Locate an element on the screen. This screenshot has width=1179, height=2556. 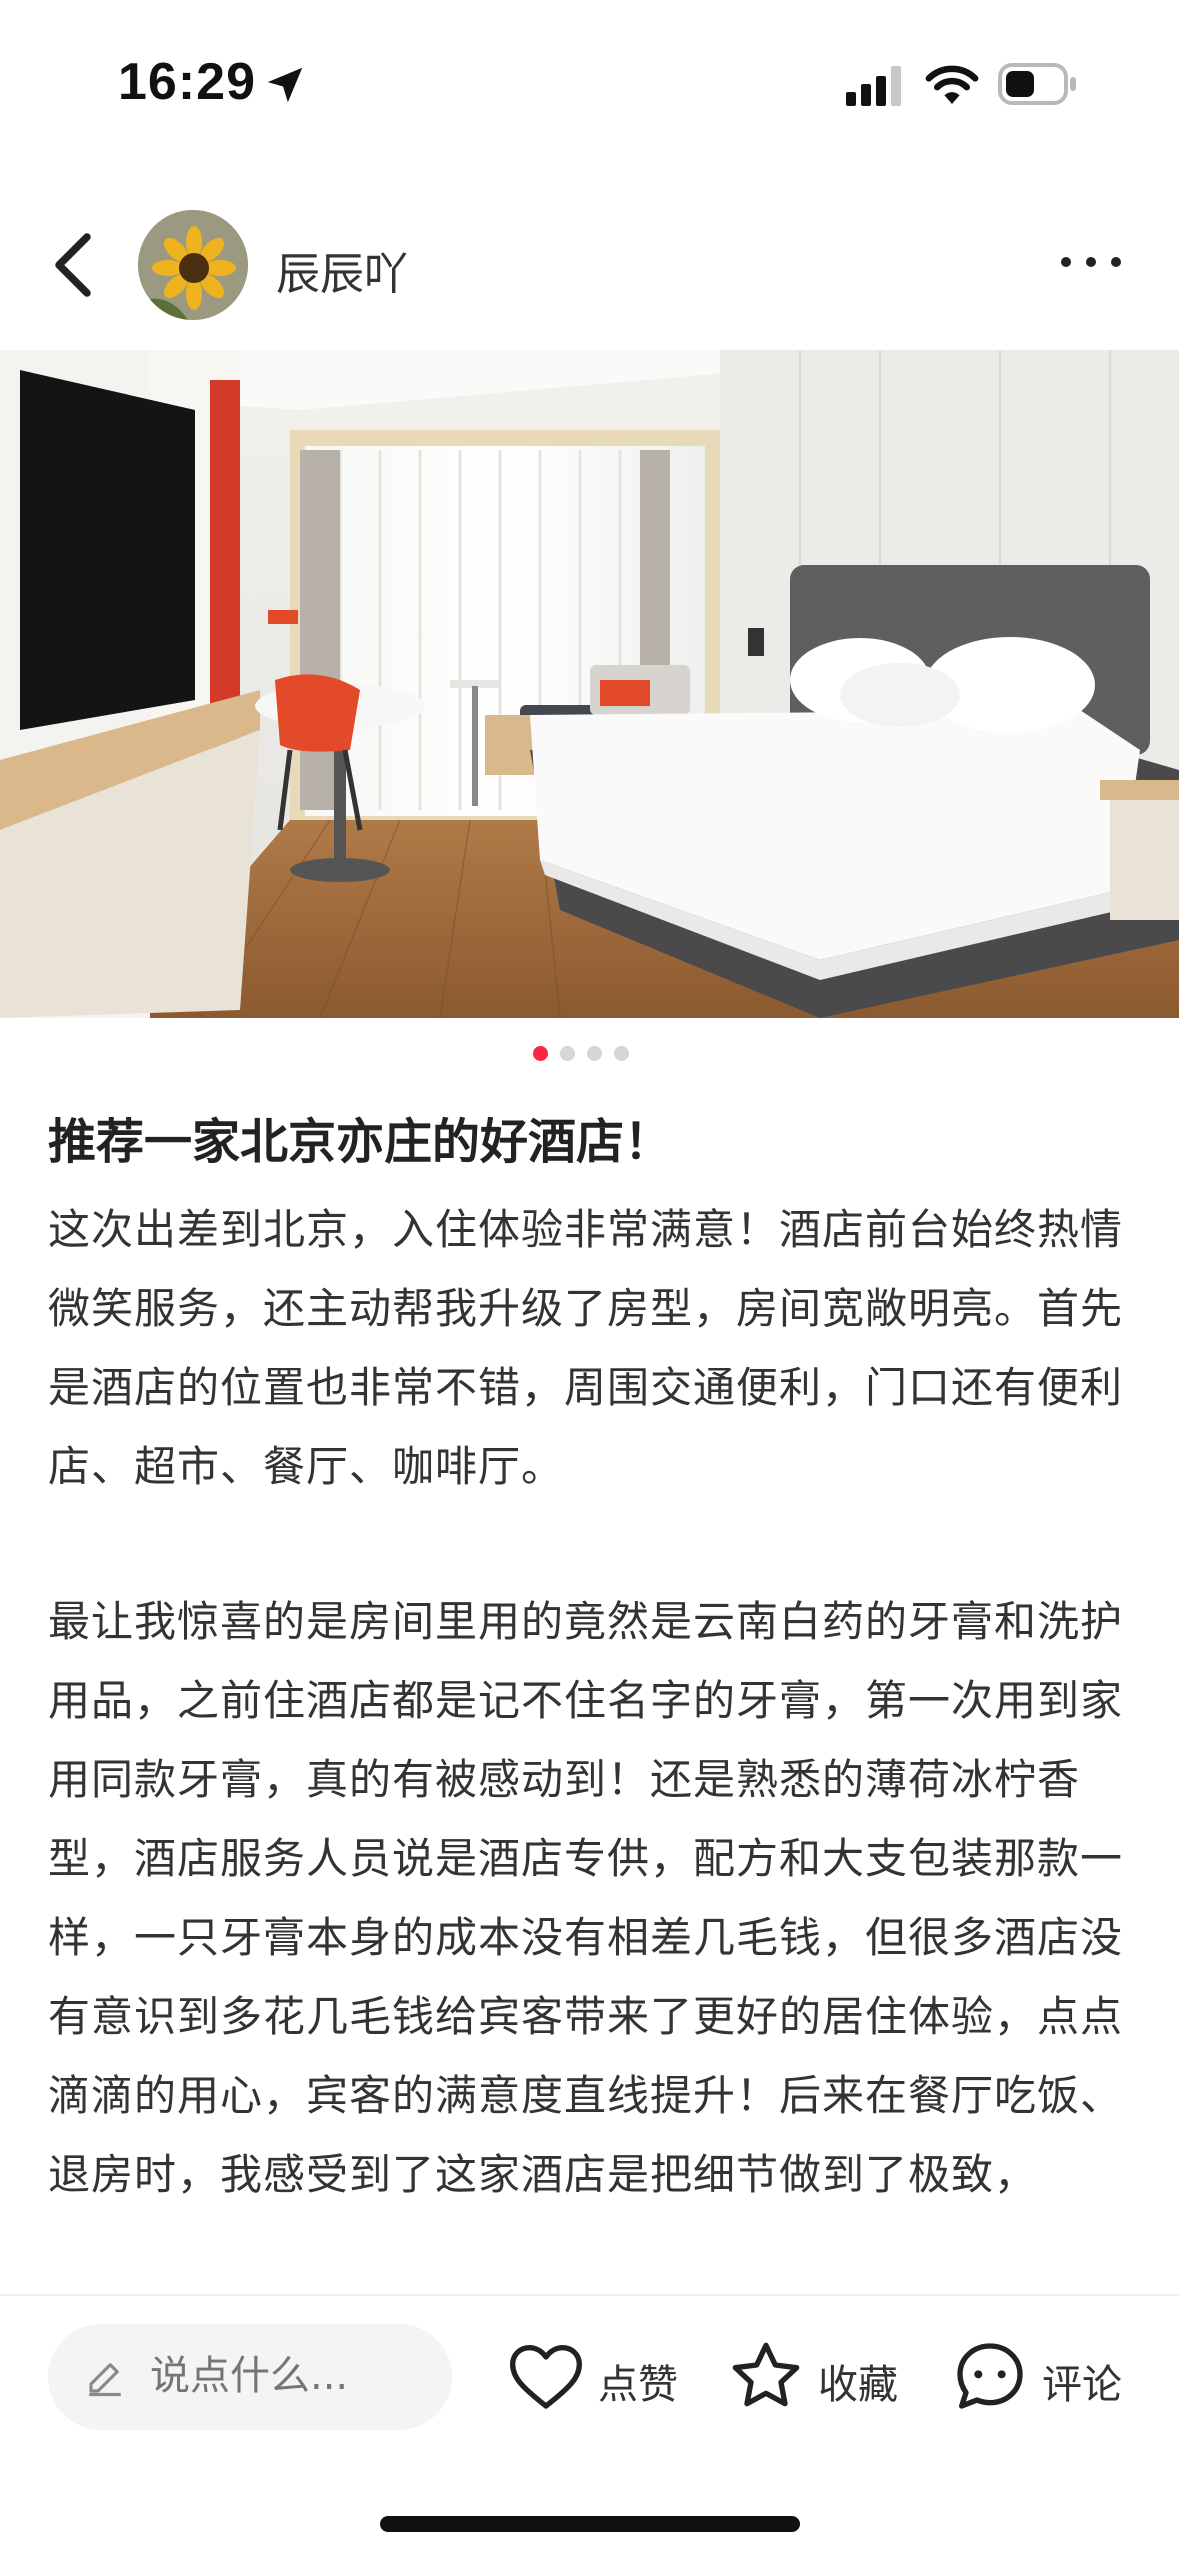
collect-label: 收藏 is located at coordinates (858, 2385).